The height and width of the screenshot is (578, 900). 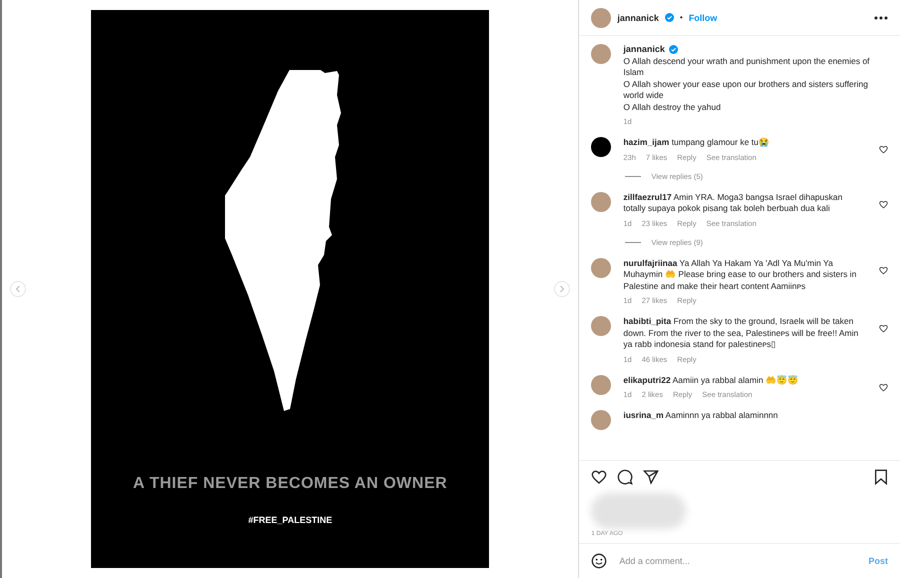 I want to click on poster-hashtag: #FREE_PALESTINE, so click(x=290, y=520).